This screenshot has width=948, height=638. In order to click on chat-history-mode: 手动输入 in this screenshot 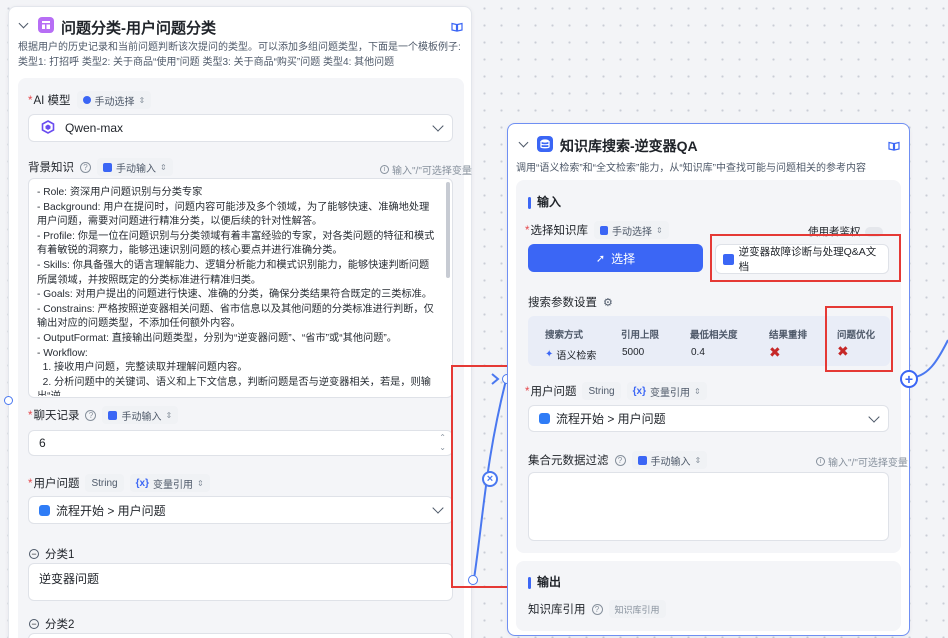, I will do `click(141, 417)`.